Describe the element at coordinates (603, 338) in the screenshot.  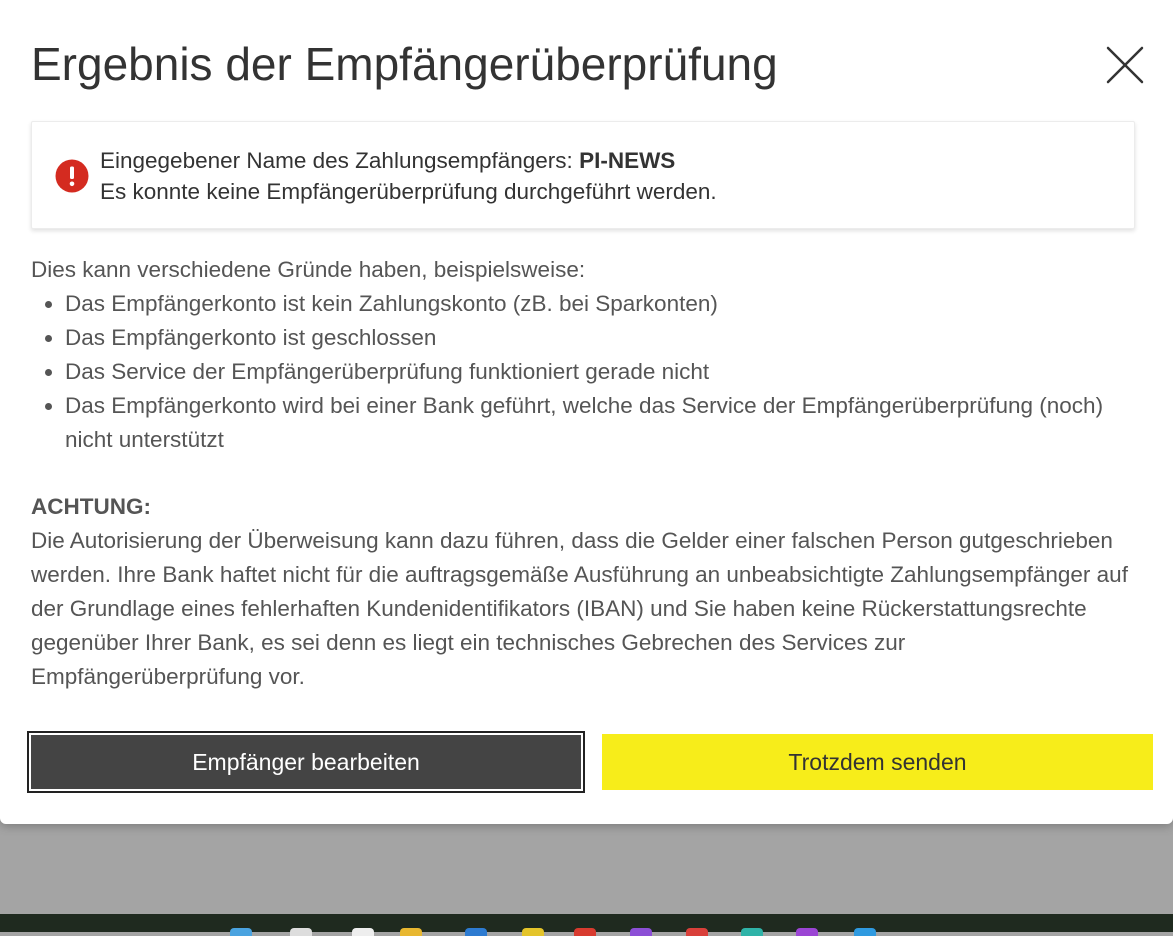
I see `reason-item: Das Empfängerkonto ist geschlossen` at that location.